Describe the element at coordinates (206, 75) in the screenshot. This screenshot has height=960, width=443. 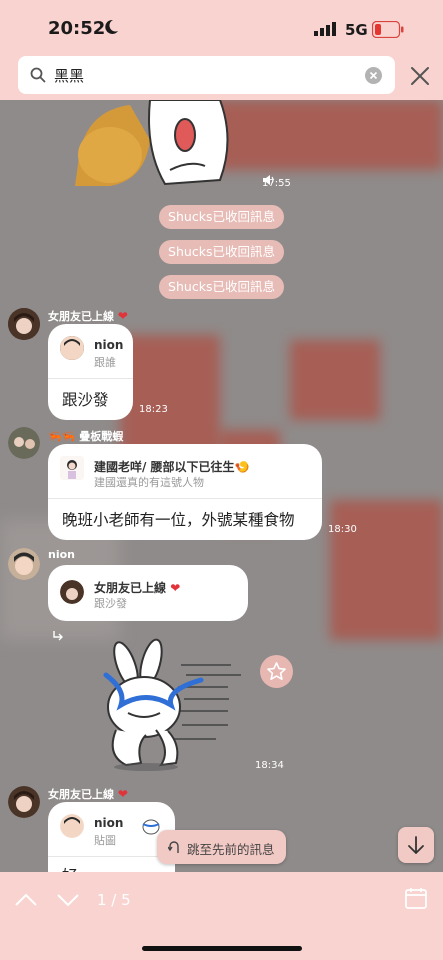
I see `search-field: 黑黑` at that location.